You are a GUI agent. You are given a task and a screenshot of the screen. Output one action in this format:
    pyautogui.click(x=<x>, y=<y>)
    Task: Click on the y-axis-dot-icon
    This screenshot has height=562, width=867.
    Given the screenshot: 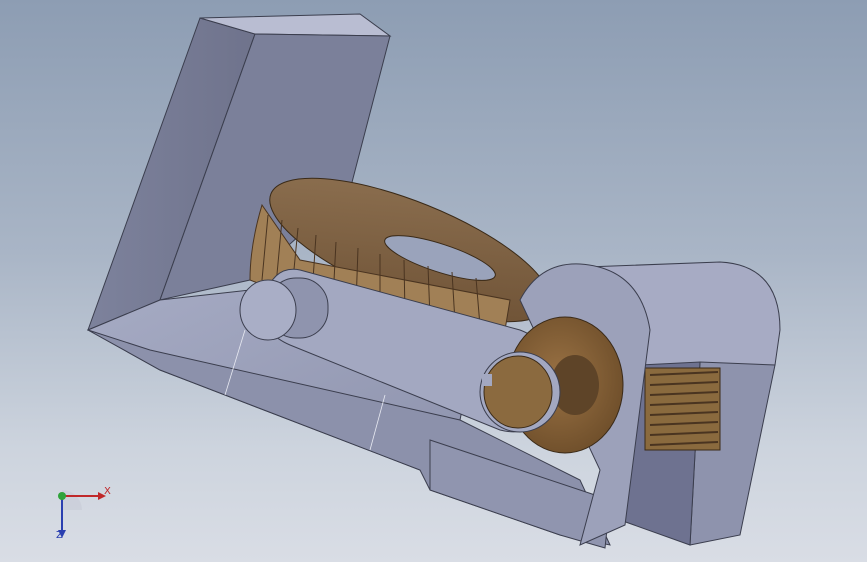 What is the action you would take?
    pyautogui.click(x=62, y=496)
    